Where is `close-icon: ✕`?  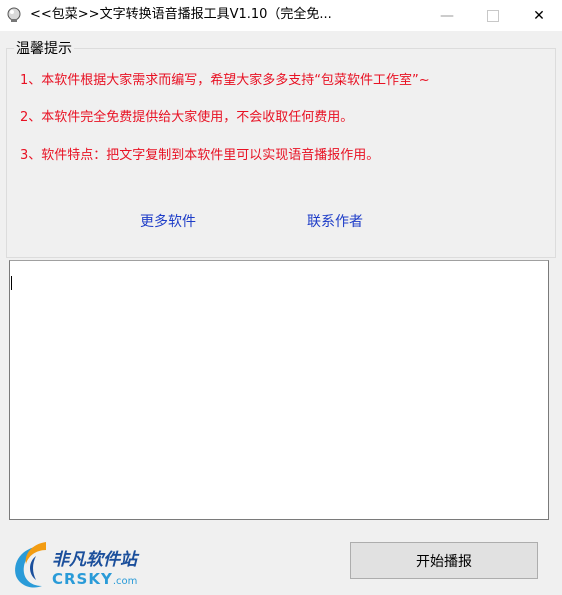
close-icon: ✕ is located at coordinates (539, 15).